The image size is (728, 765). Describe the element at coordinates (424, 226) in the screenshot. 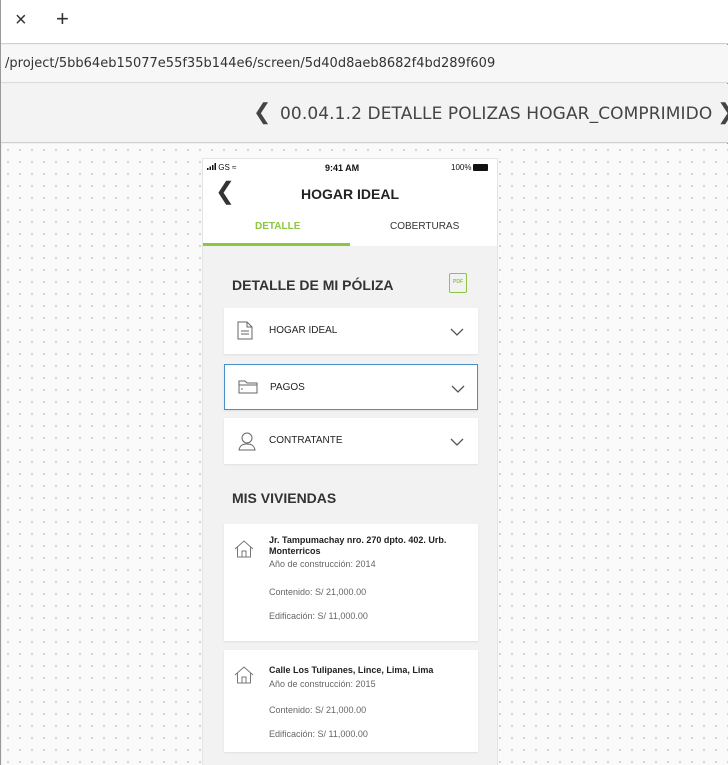

I see `tab-coberturas: COBERTURAS` at that location.